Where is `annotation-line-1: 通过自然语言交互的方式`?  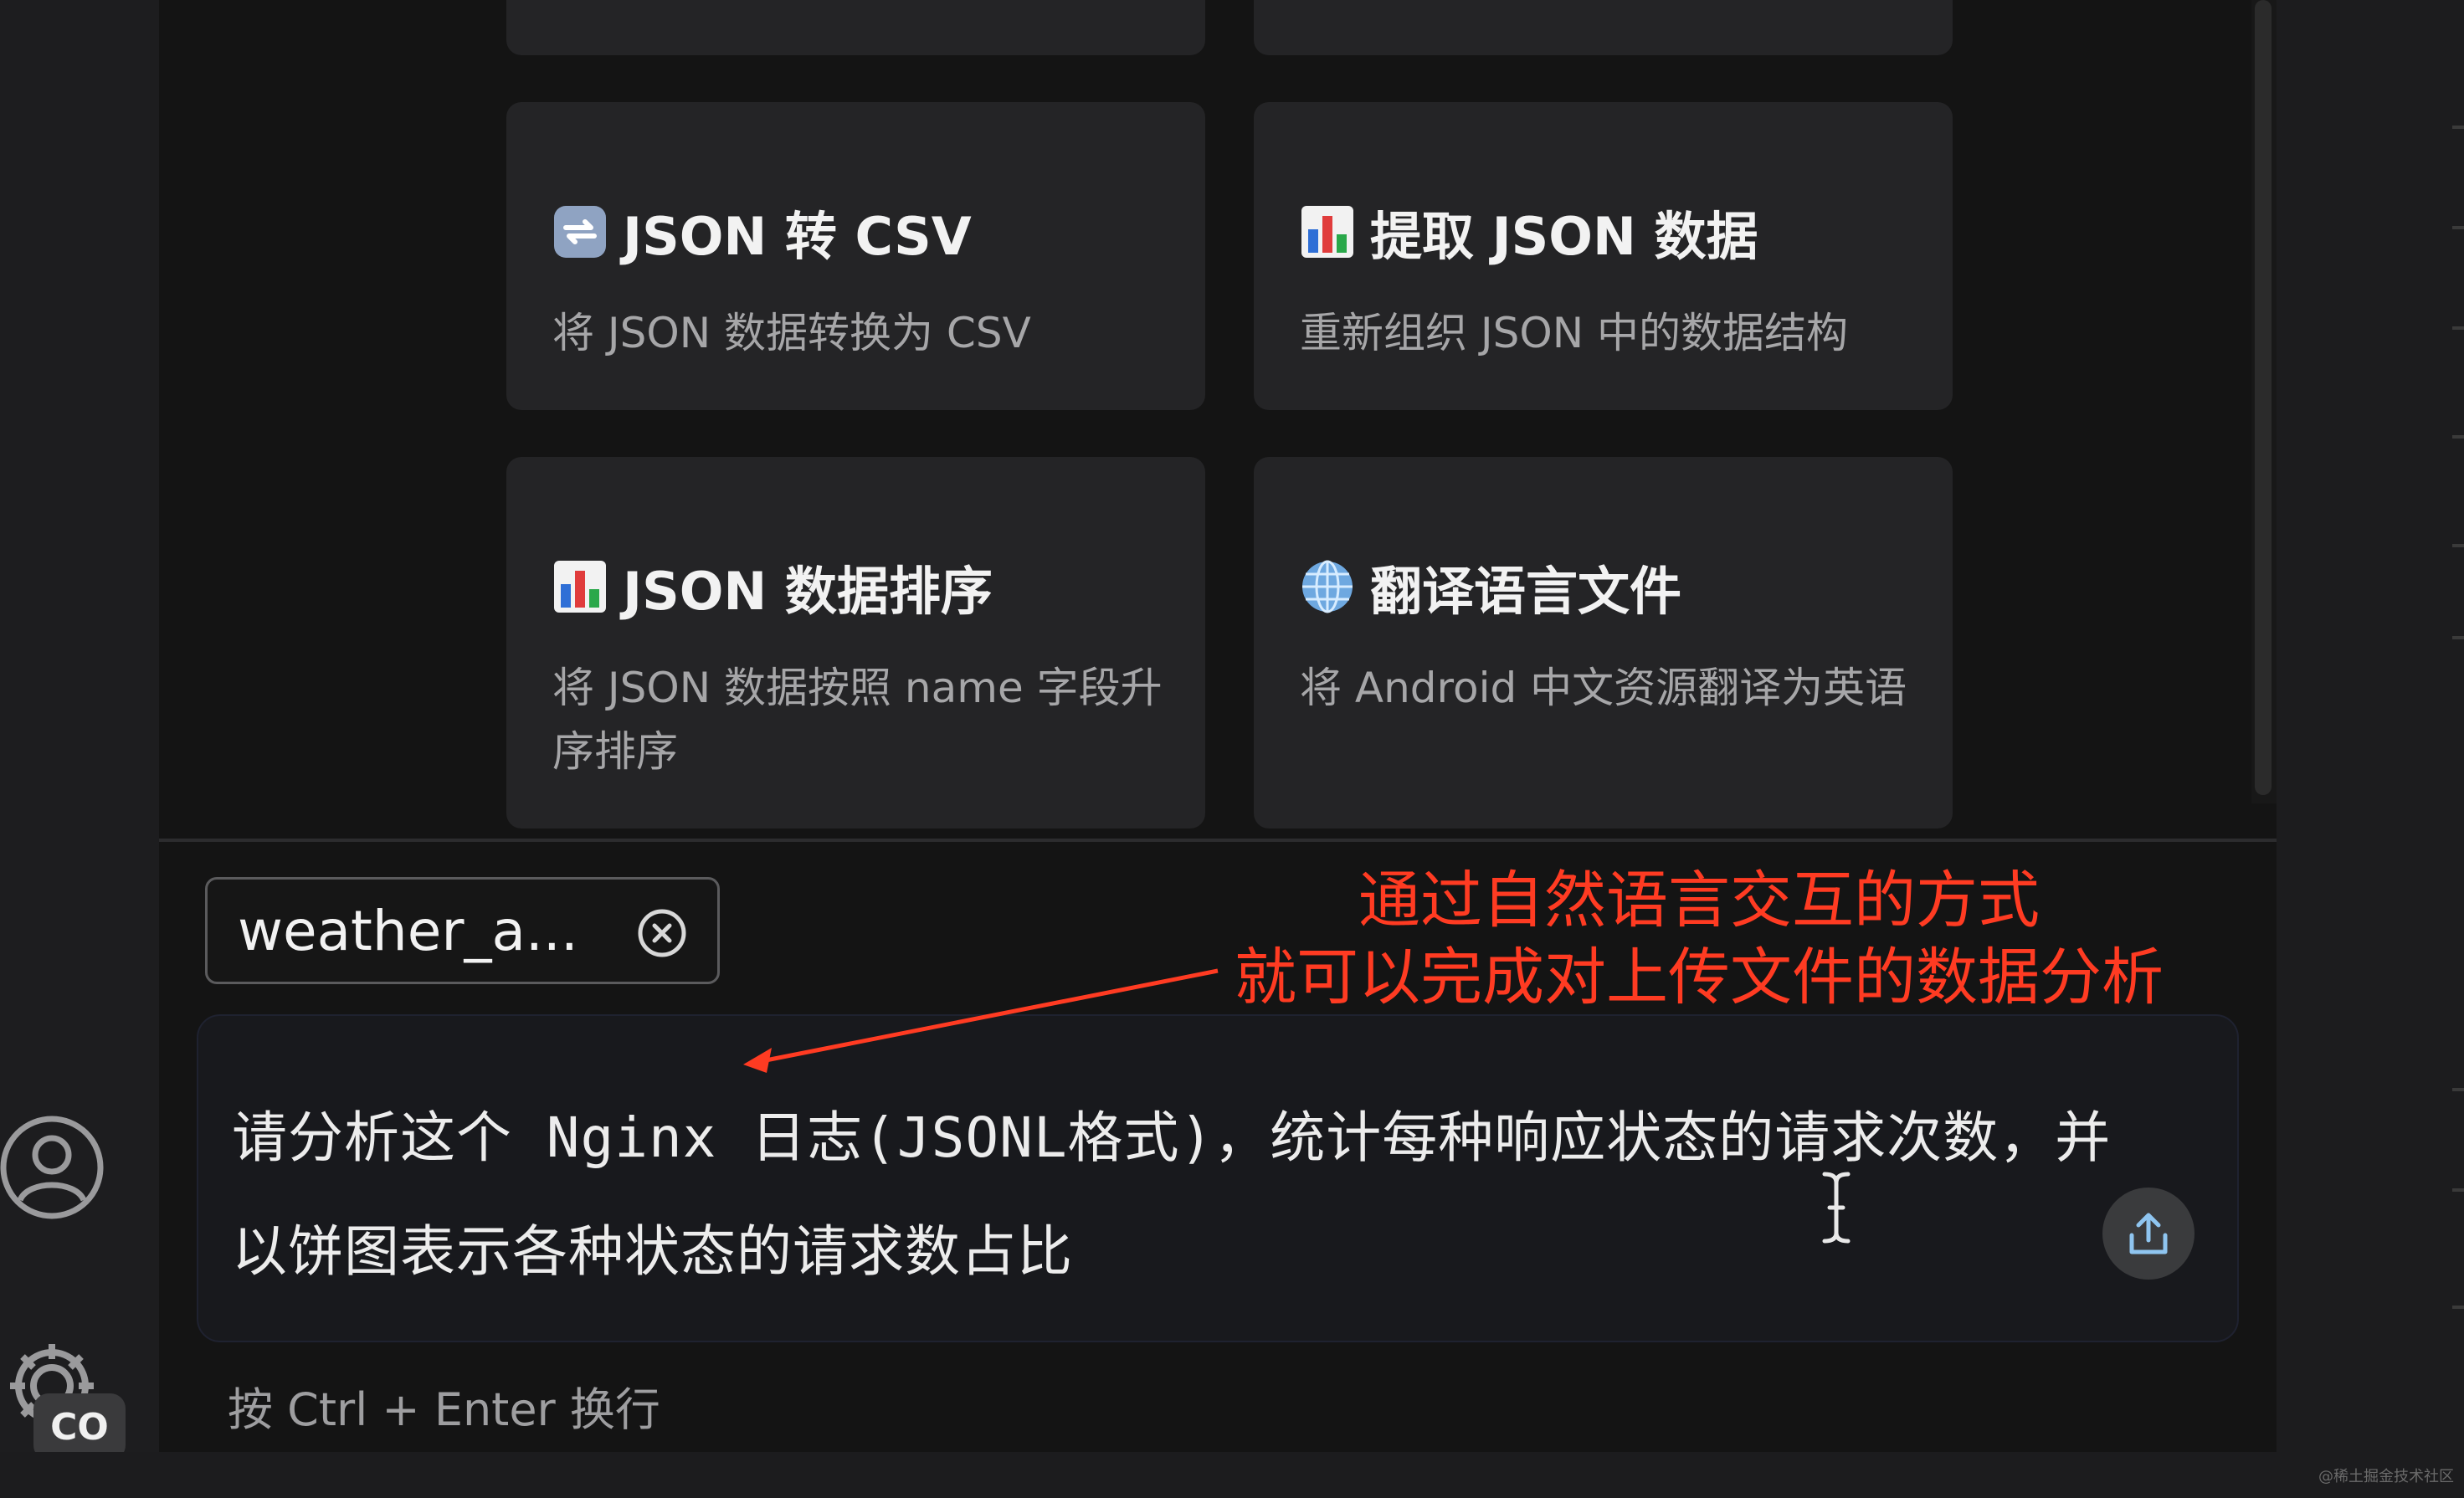 annotation-line-1: 通过自然语言交互的方式 is located at coordinates (1699, 900).